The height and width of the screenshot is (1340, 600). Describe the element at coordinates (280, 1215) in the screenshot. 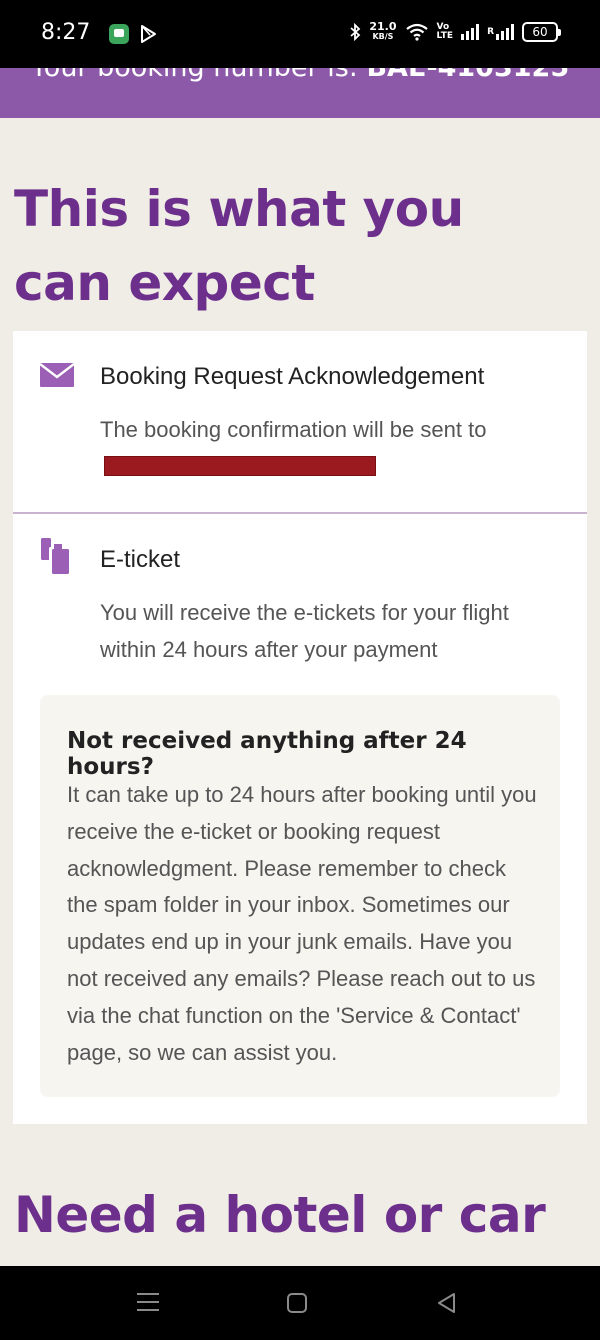

I see `hotel-car-heading: Need a hotel or car` at that location.